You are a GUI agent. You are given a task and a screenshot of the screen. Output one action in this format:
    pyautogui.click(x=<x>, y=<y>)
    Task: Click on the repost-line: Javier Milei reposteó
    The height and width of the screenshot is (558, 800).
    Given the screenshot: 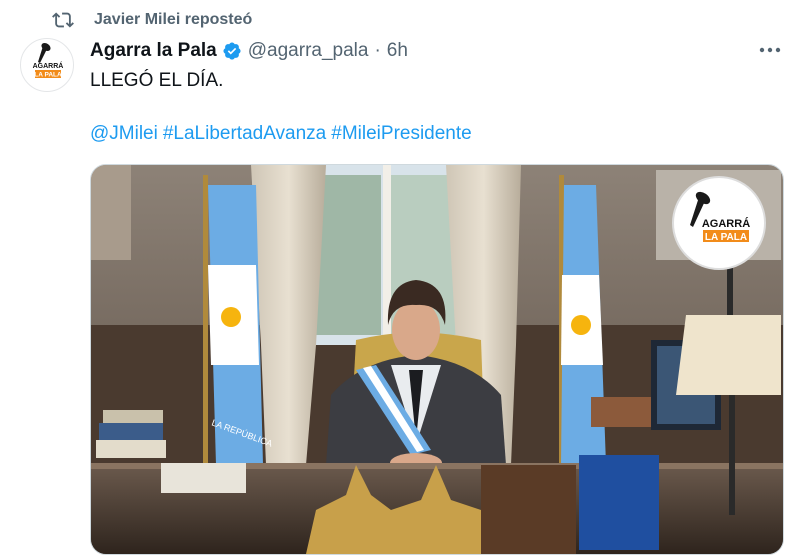 What is the action you would take?
    pyautogui.click(x=152, y=20)
    